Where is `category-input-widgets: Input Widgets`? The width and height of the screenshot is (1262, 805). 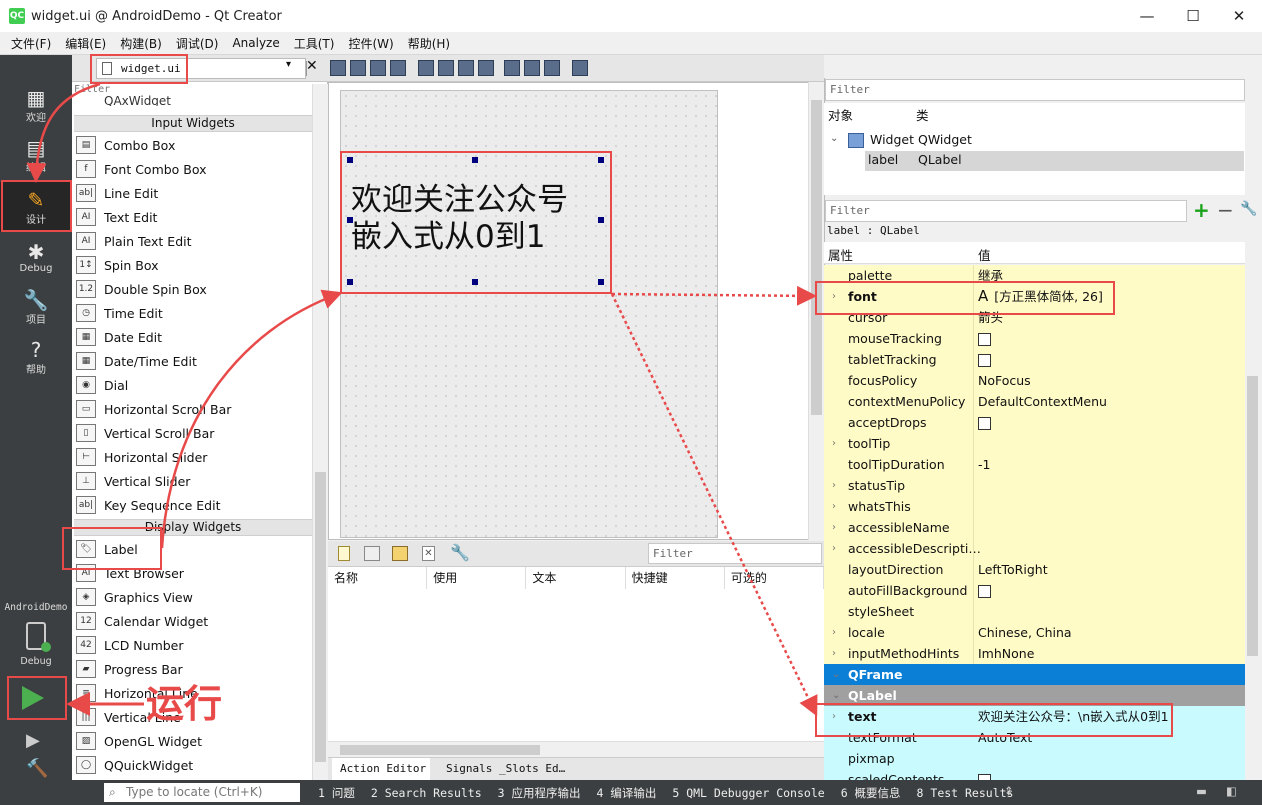
category-input-widgets: Input Widgets is located at coordinates (193, 123).